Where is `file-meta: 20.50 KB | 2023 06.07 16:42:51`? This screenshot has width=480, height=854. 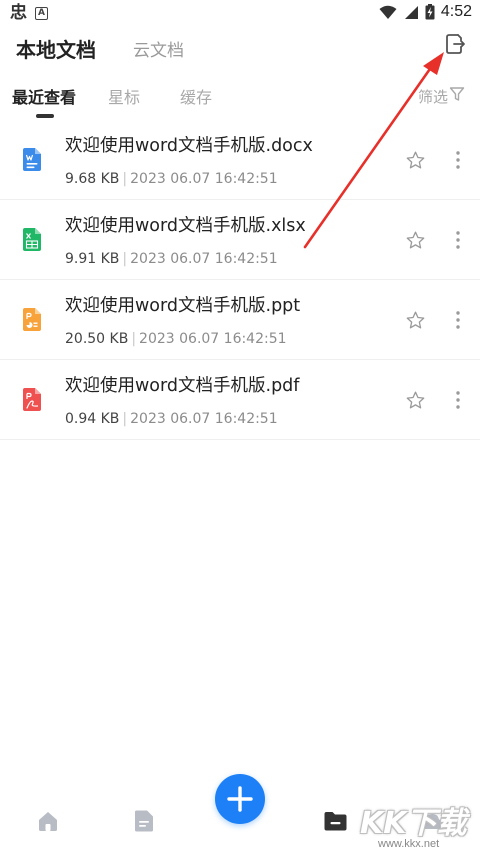 file-meta: 20.50 KB | 2023 06.07 16:42:51 is located at coordinates (176, 339).